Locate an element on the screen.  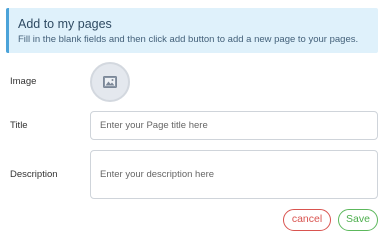
title-label: Title is located at coordinates (19, 125).